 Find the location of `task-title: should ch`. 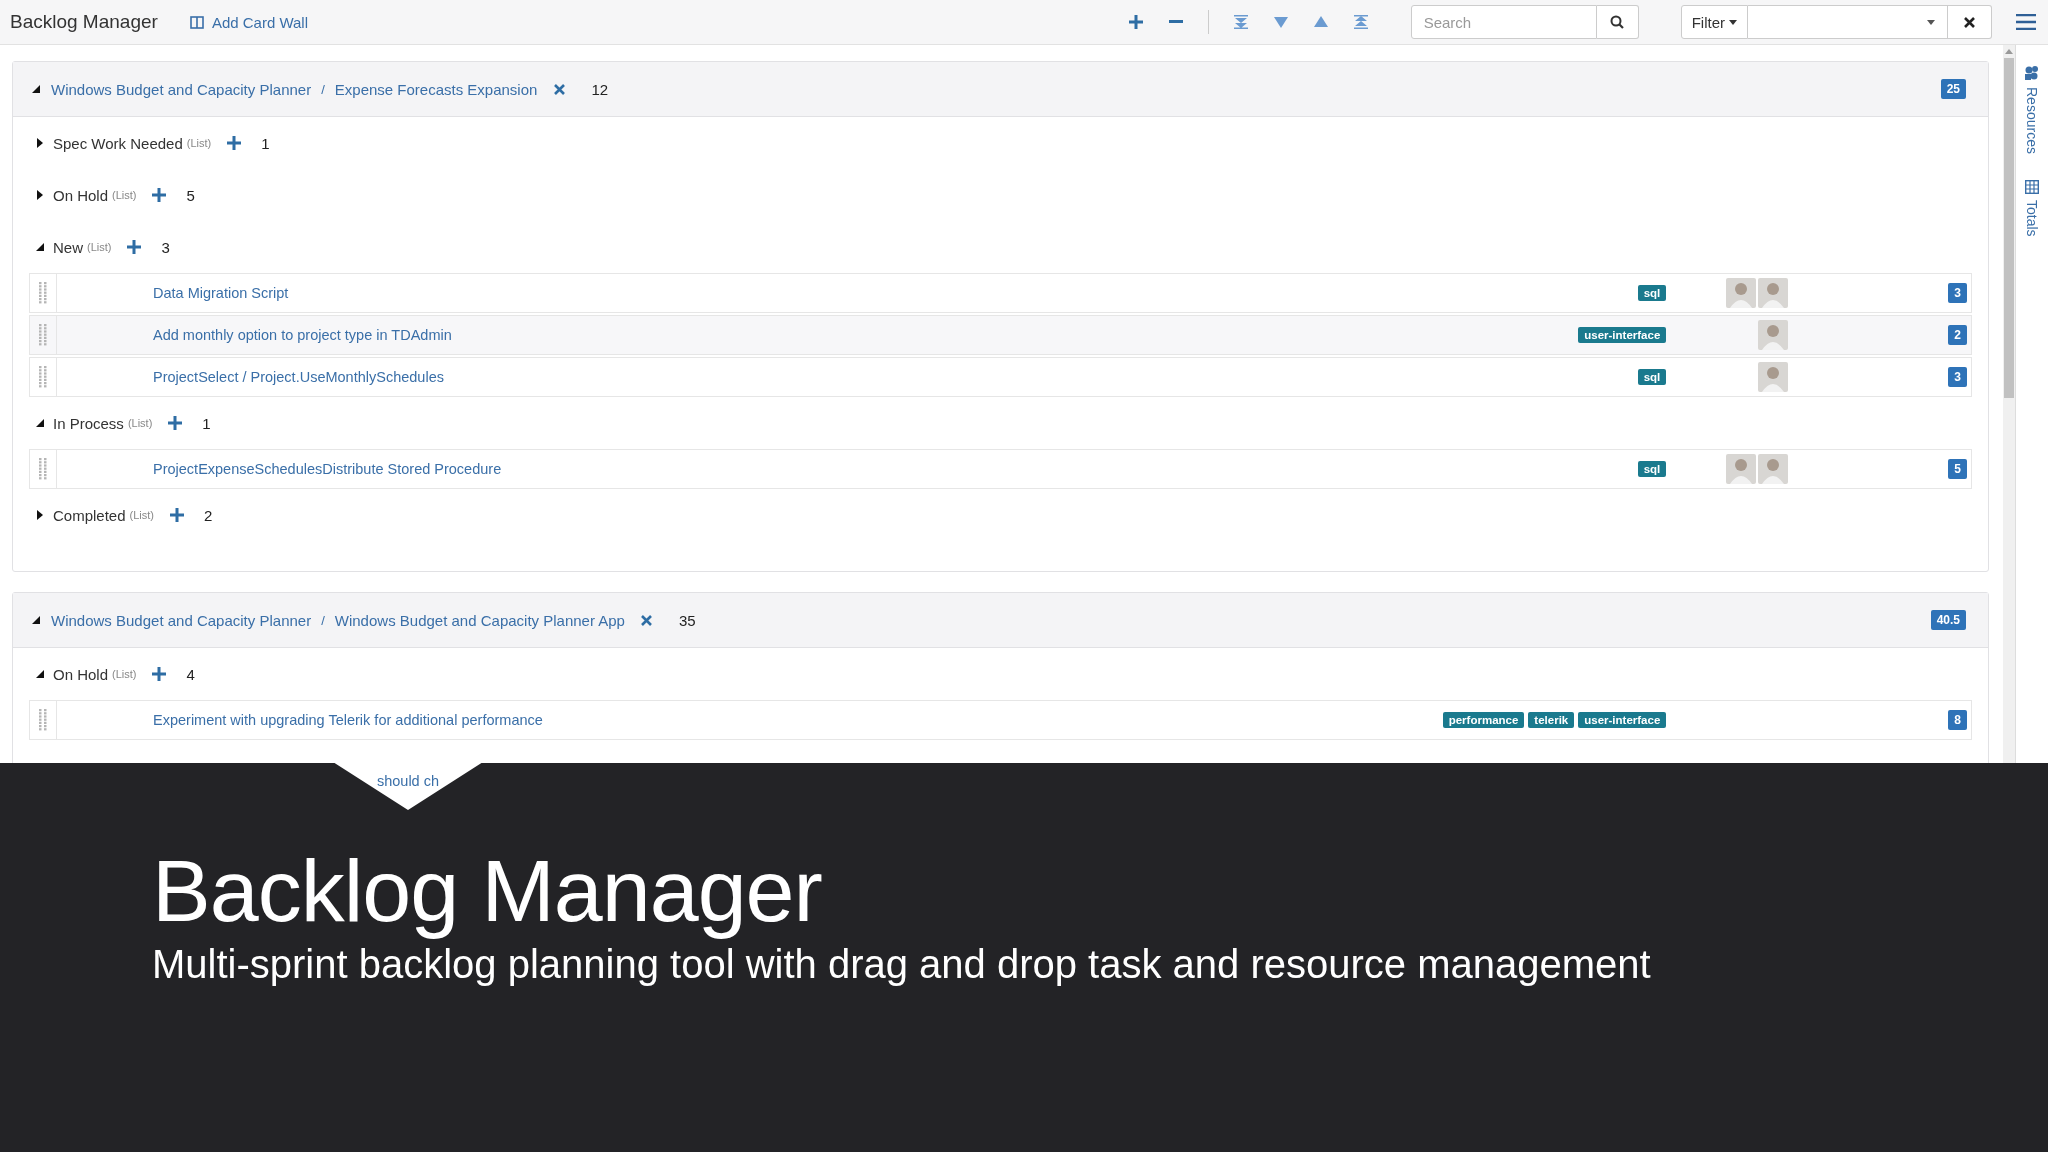

task-title: should ch is located at coordinates (408, 782).